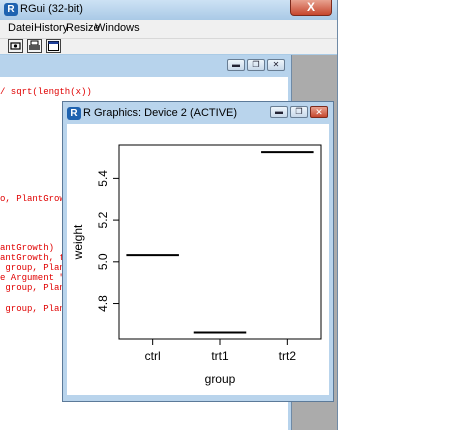 The width and height of the screenshot is (474, 430). I want to click on open-script-icon, so click(15, 46).